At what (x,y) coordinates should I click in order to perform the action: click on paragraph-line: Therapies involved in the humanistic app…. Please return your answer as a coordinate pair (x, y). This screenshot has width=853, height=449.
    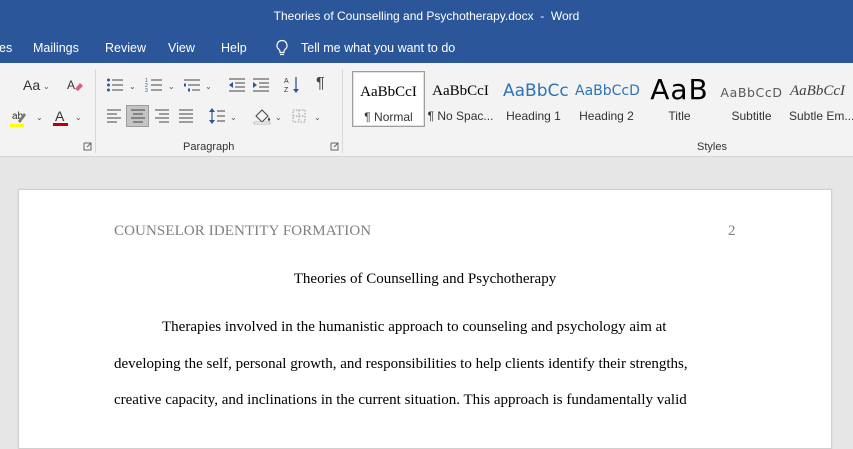
    Looking at the image, I should click on (414, 327).